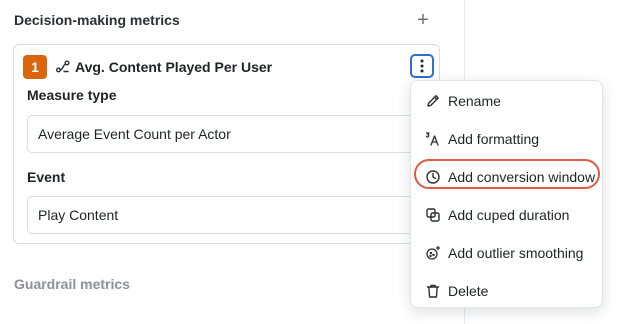 This screenshot has height=324, width=629. Describe the element at coordinates (522, 177) in the screenshot. I see `menu-item-label: Add conversion window` at that location.